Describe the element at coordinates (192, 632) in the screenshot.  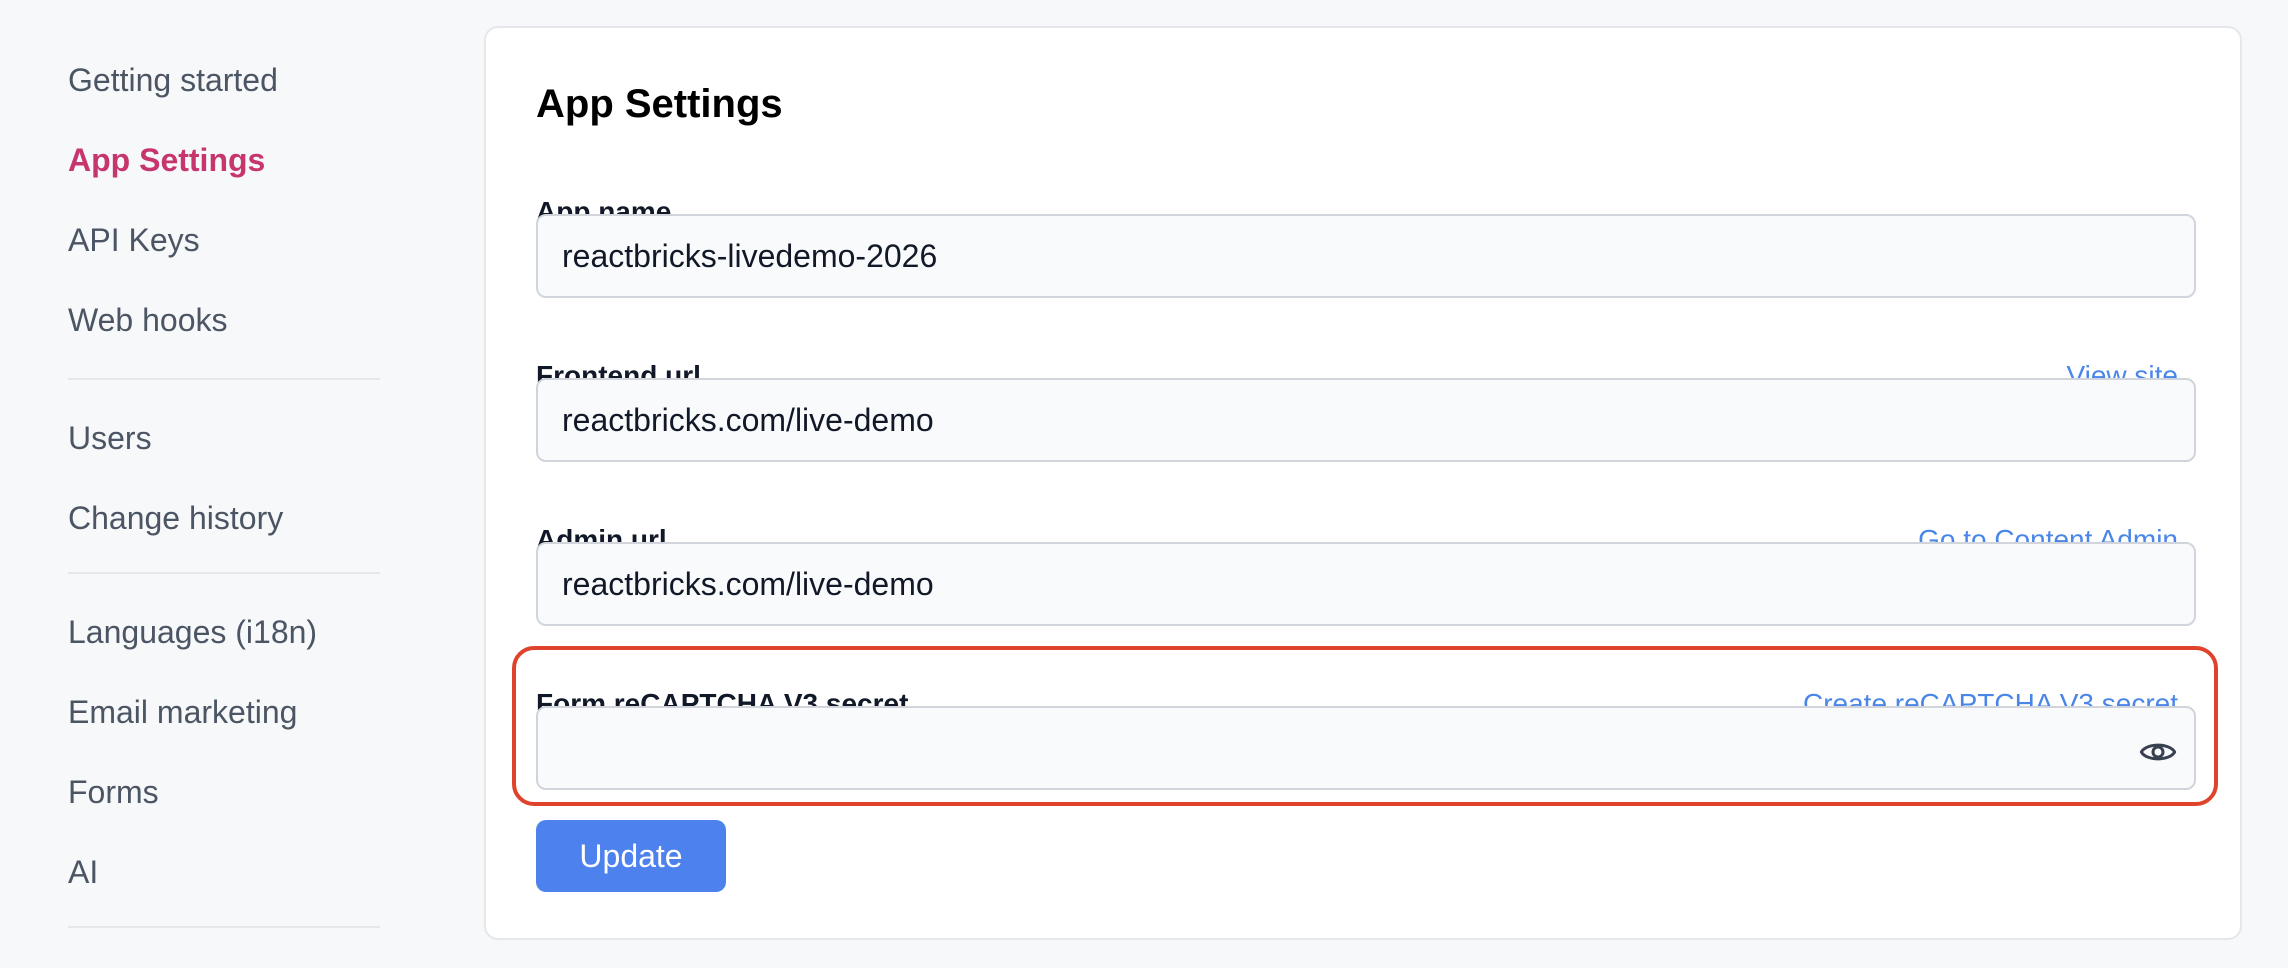
I see `sidebar-item-languages: Languages (i18n)` at that location.